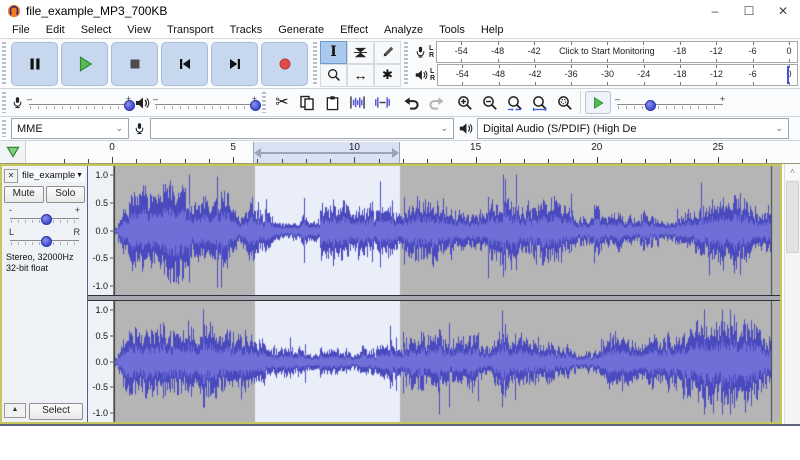 This screenshot has width=800, height=460. What do you see at coordinates (49, 175) in the screenshot?
I see `track-name: file_example` at bounding box center [49, 175].